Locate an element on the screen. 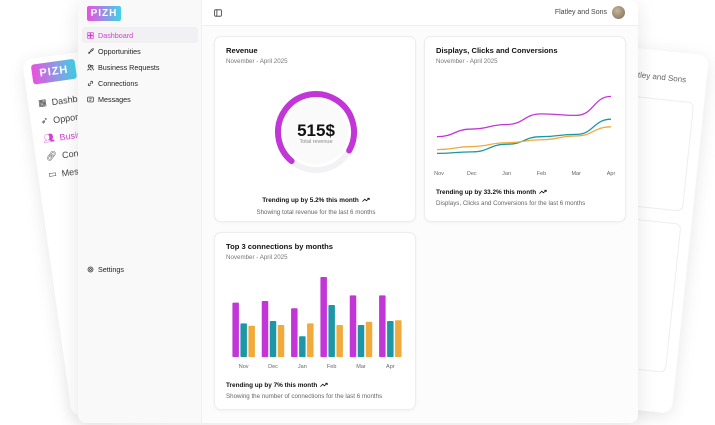  message-icon is located at coordinates (90, 99).